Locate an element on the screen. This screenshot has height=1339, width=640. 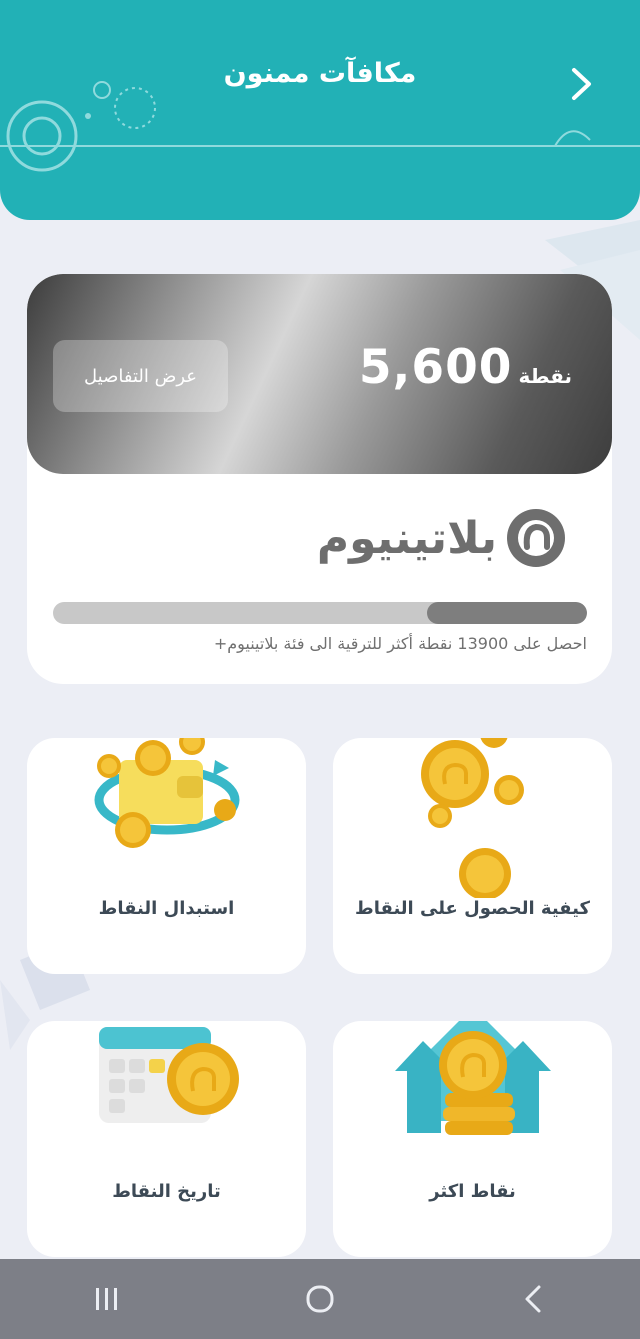
tile-label: استبدال النقاط is located at coordinates (166, 908).